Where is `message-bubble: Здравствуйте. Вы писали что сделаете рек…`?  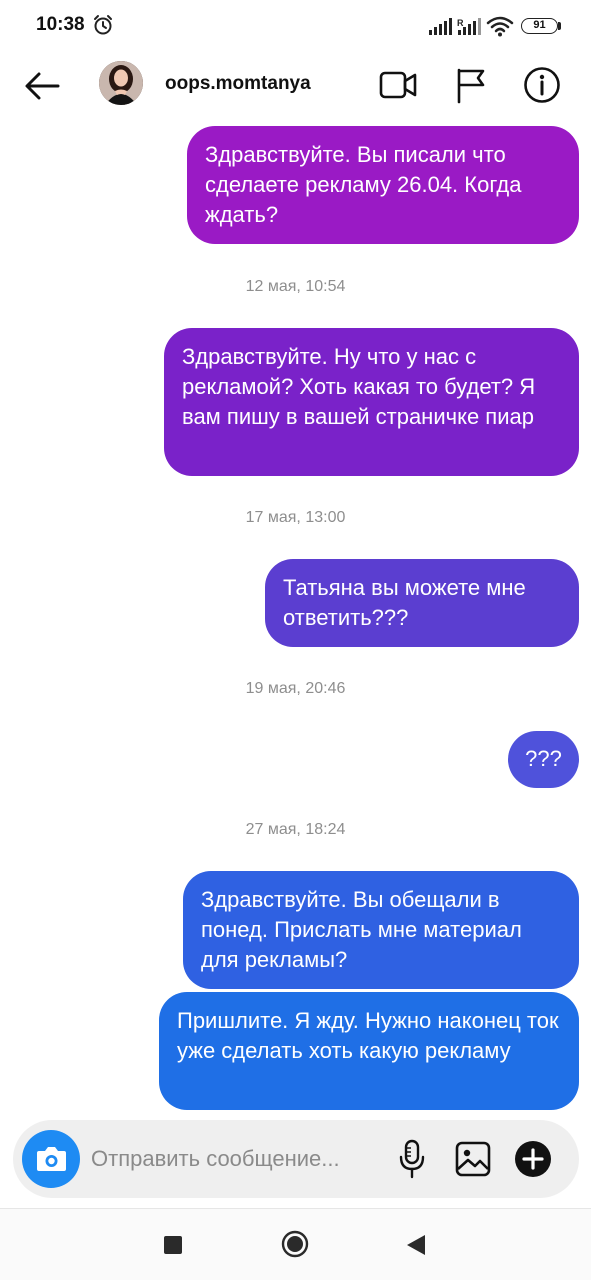
message-bubble: Здравствуйте. Вы писали что сделаете рек… is located at coordinates (383, 185).